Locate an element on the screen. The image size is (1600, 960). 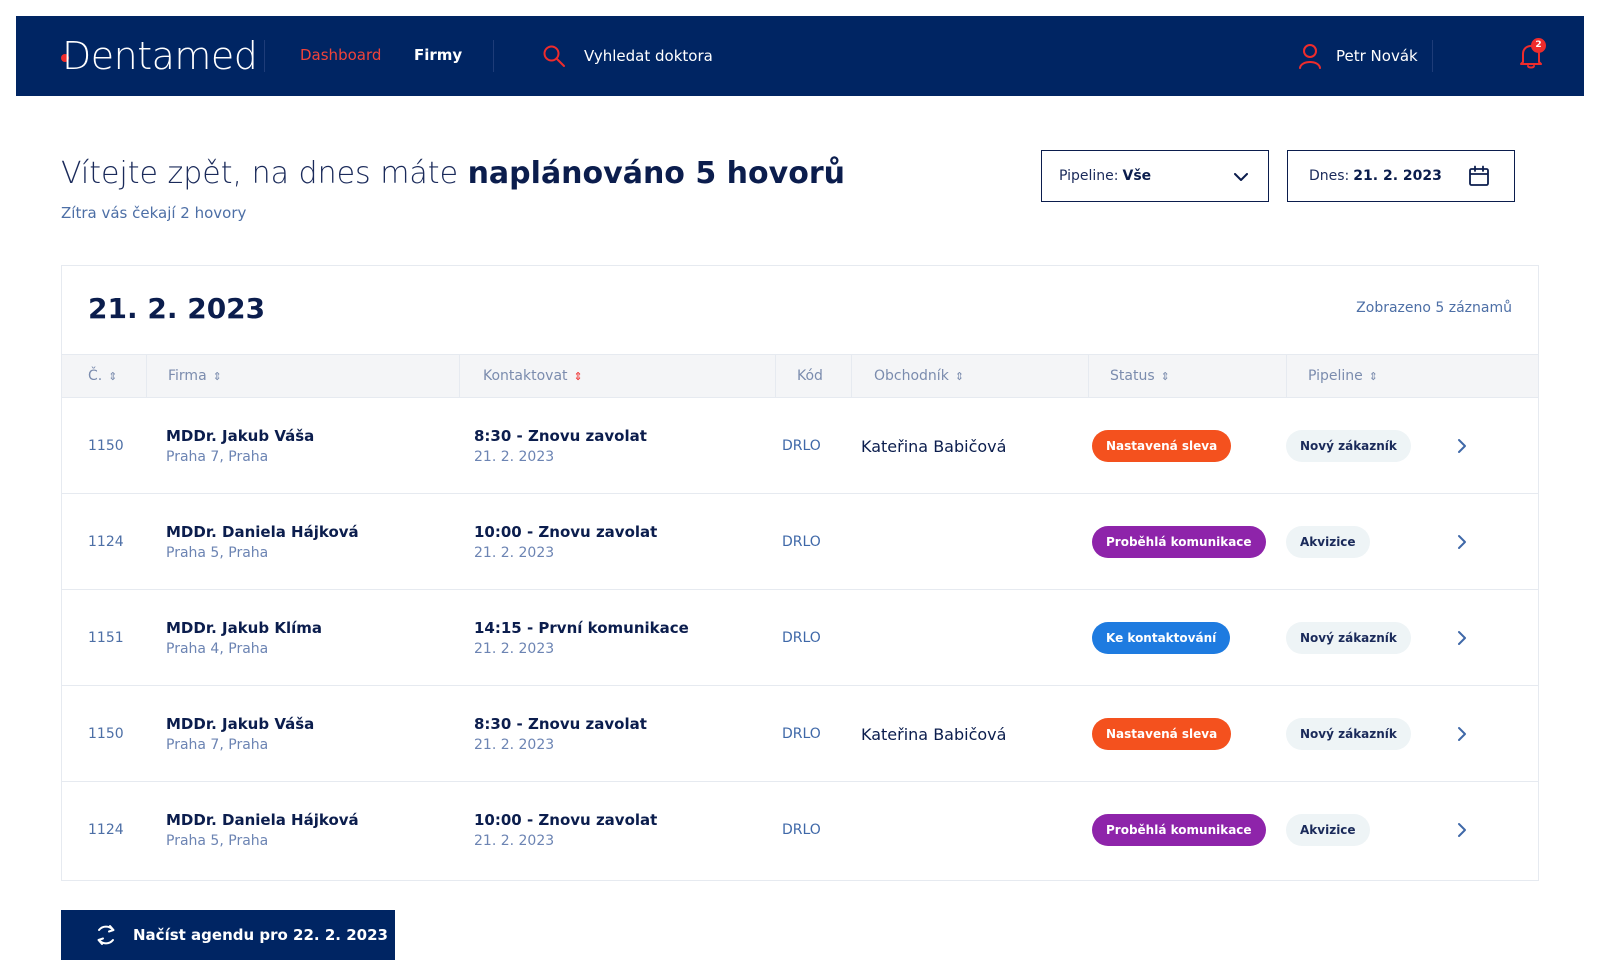
doctor-search-button: Vyhledat doktora is located at coordinates (627, 56).